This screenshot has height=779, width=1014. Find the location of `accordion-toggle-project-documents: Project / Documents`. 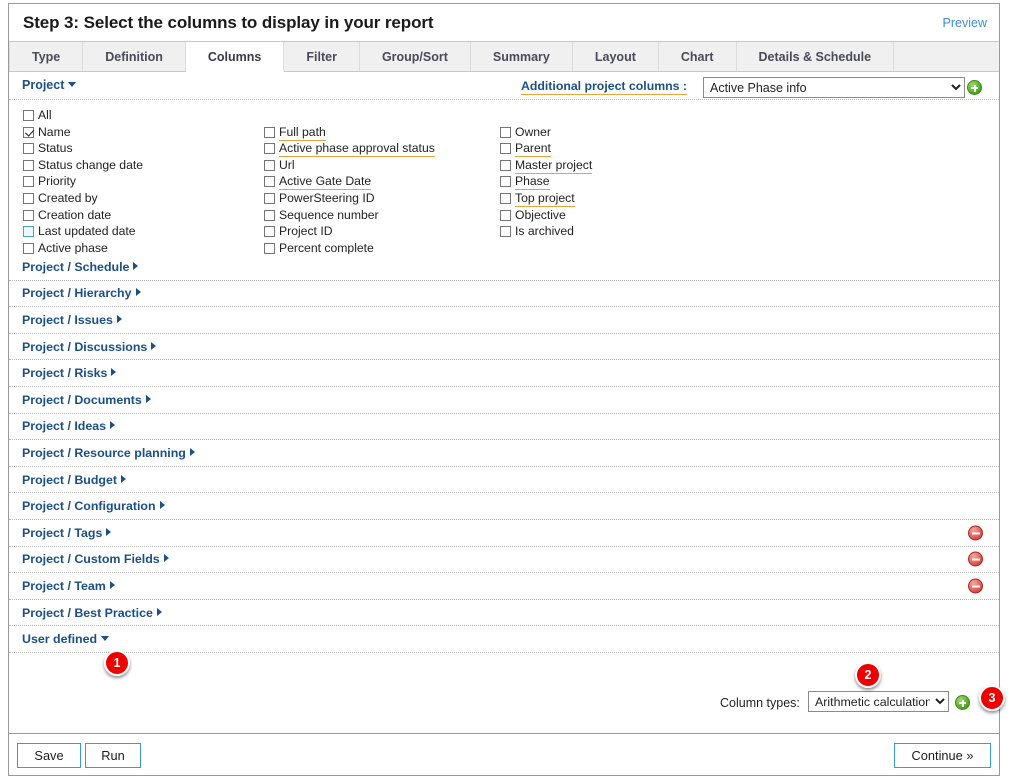

accordion-toggle-project-documents: Project / Documents is located at coordinates (86, 400).